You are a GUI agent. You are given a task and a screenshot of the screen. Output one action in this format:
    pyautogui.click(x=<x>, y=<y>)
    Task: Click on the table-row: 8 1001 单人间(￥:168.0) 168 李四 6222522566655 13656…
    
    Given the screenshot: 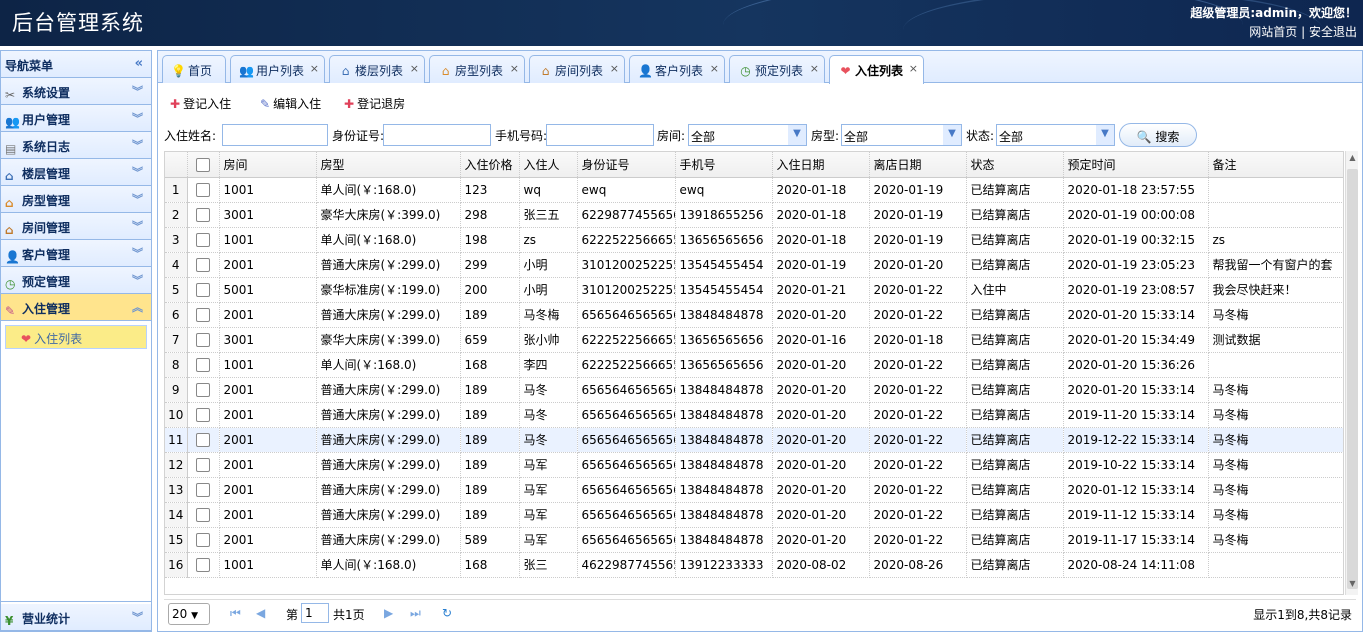 What is the action you would take?
    pyautogui.click(x=754, y=365)
    